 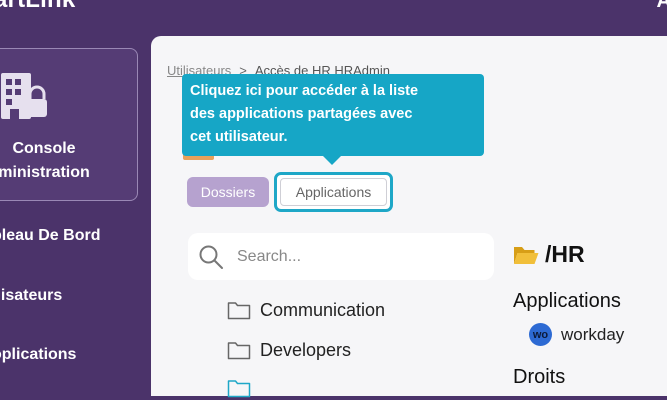 I want to click on brand-logo-text: artLink, so click(x=37, y=7).